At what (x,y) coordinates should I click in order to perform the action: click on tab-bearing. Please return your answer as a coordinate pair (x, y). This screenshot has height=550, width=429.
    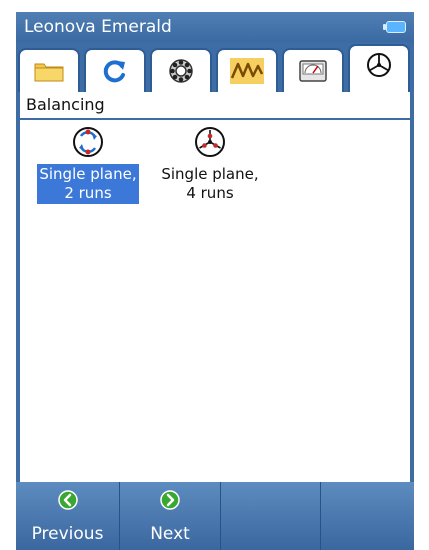
    Looking at the image, I should click on (181, 70).